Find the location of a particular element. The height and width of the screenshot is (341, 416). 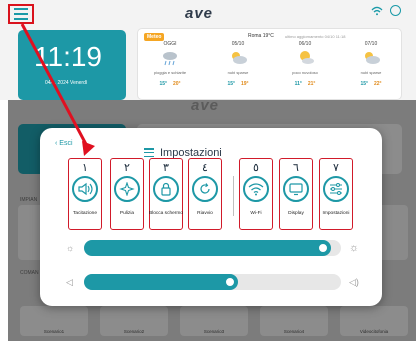

brightness-slider-handle is located at coordinates (322, 248).